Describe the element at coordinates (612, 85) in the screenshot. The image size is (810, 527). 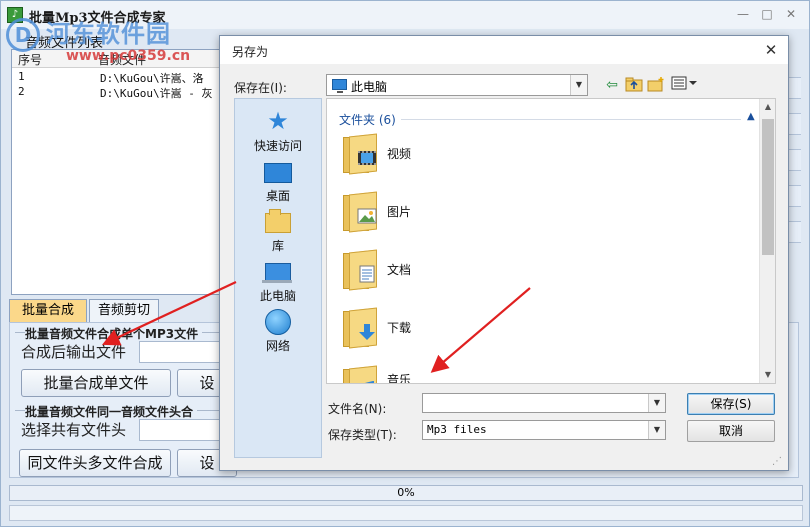
I see `back-arrow-icon: ⇦` at that location.